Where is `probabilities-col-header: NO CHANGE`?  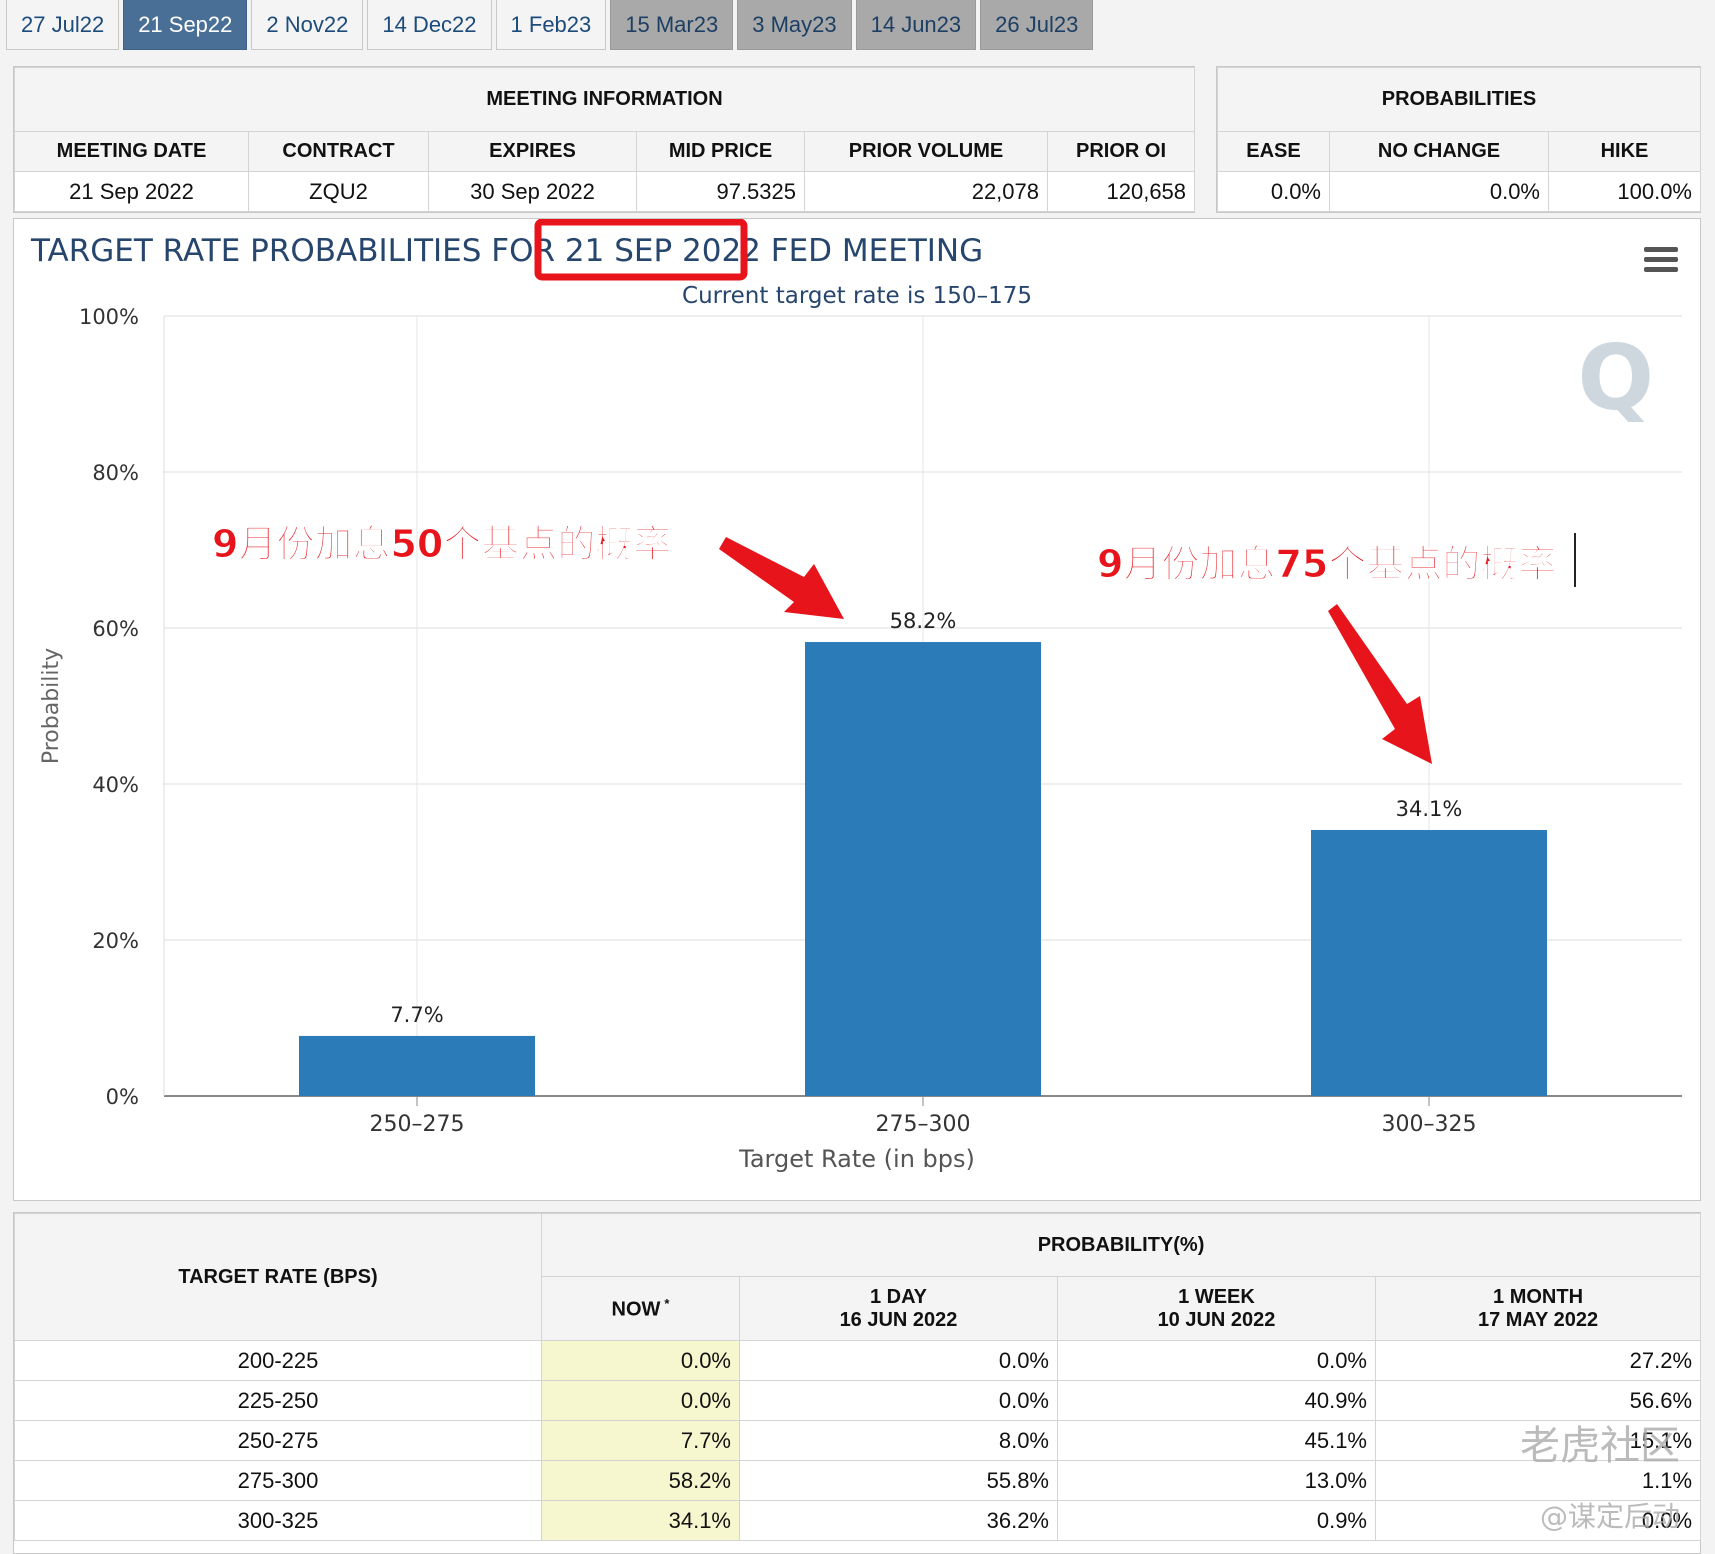 probabilities-col-header: NO CHANGE is located at coordinates (1439, 151).